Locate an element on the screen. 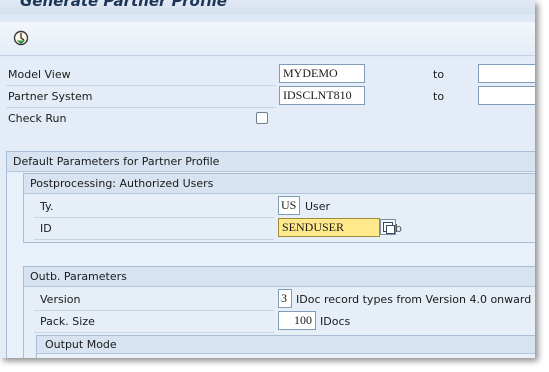 The height and width of the screenshot is (372, 549). version-label: Version is located at coordinates (60, 299).